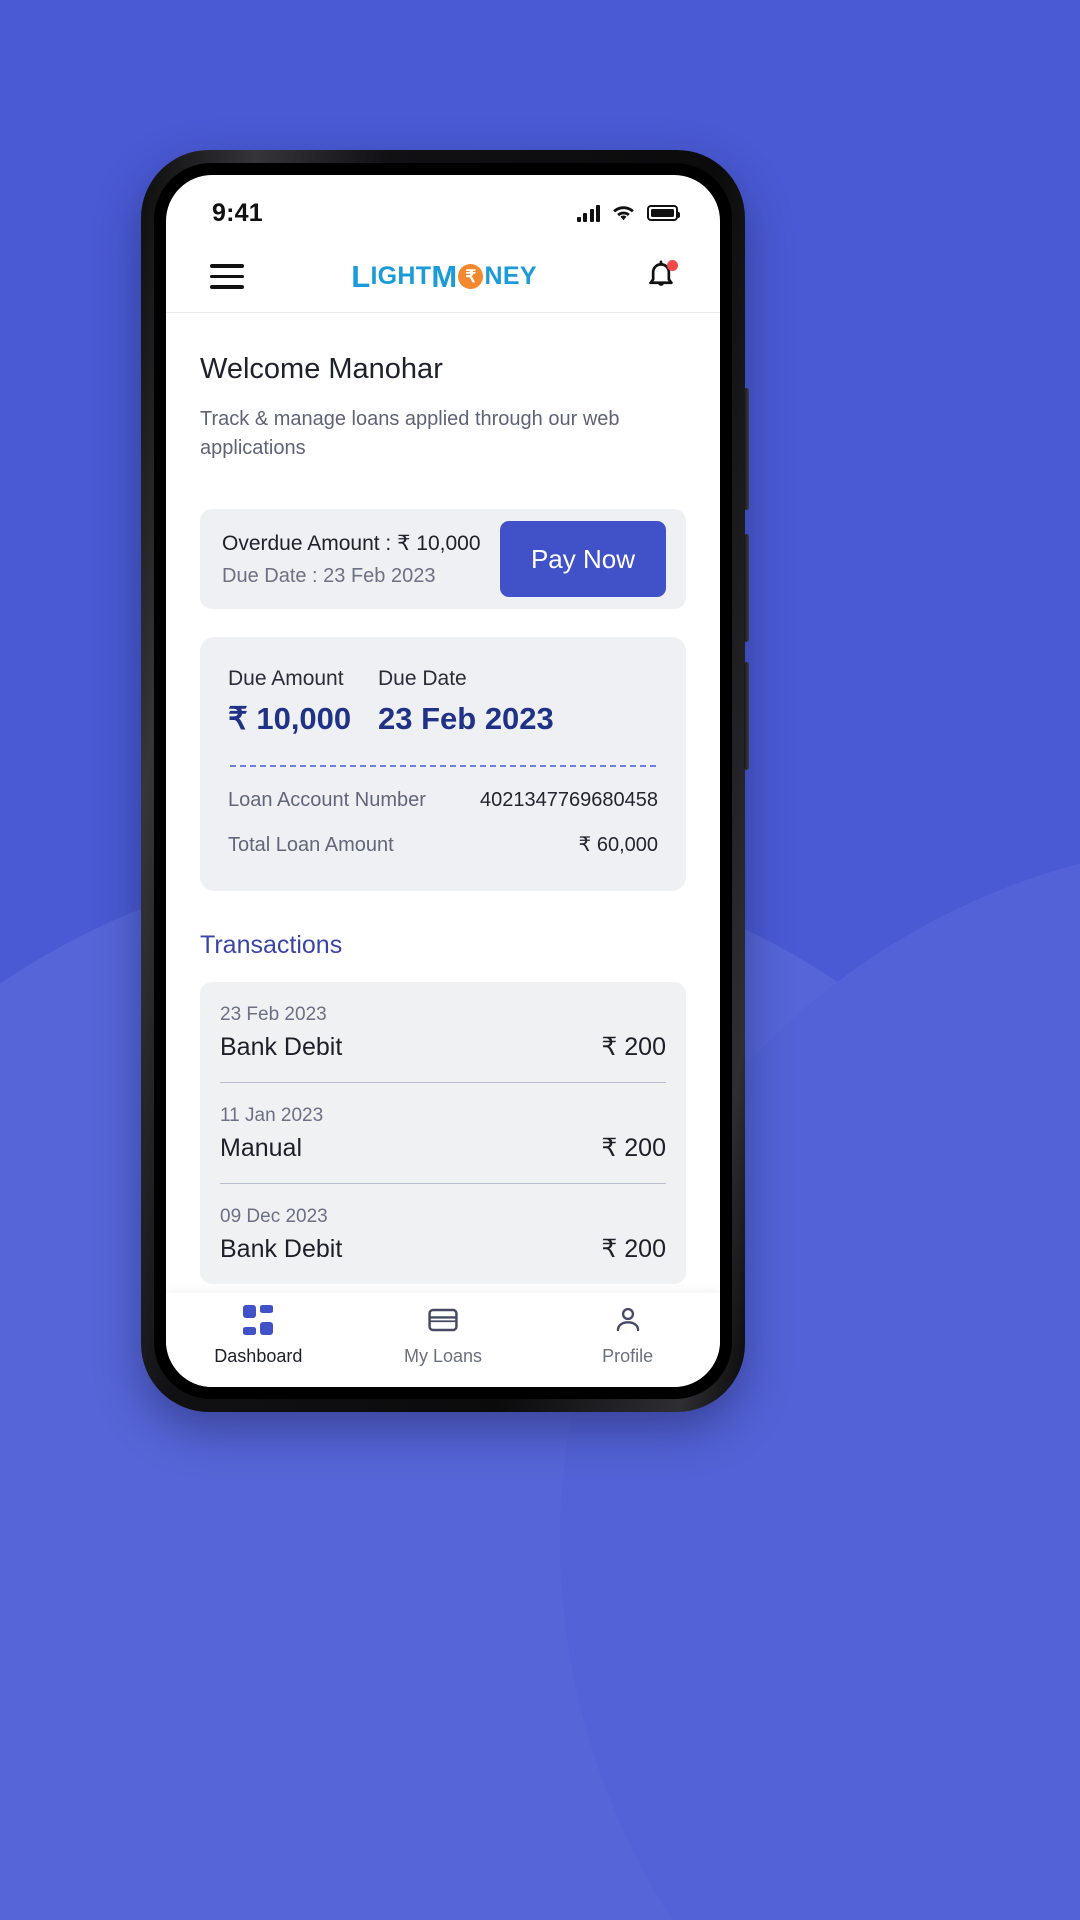  What do you see at coordinates (258, 1336) in the screenshot?
I see `nav-item-dashboard: Dashboard` at bounding box center [258, 1336].